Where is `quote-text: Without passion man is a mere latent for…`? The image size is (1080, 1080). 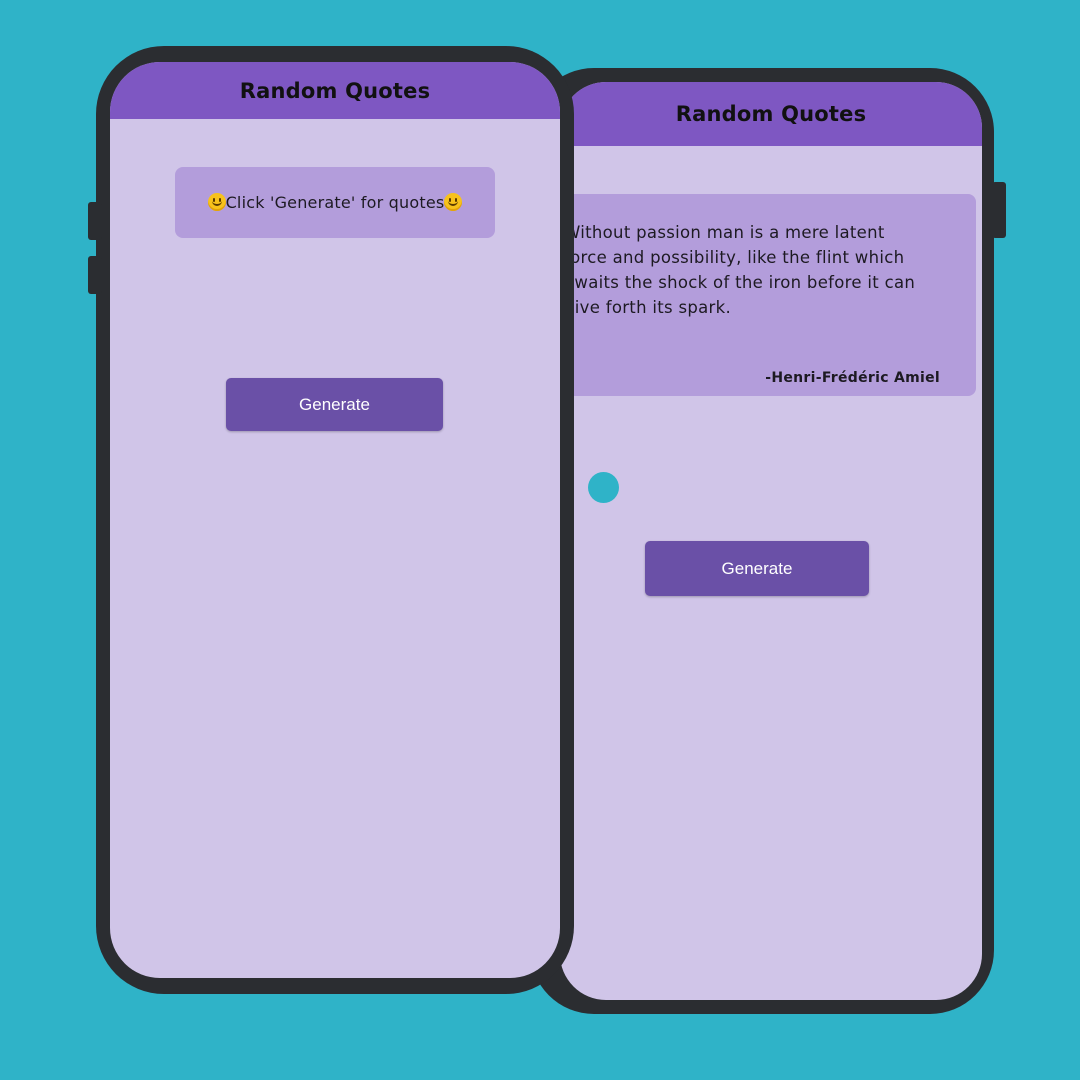
quote-text: Without passion man is a mere latent for… is located at coordinates (766, 270).